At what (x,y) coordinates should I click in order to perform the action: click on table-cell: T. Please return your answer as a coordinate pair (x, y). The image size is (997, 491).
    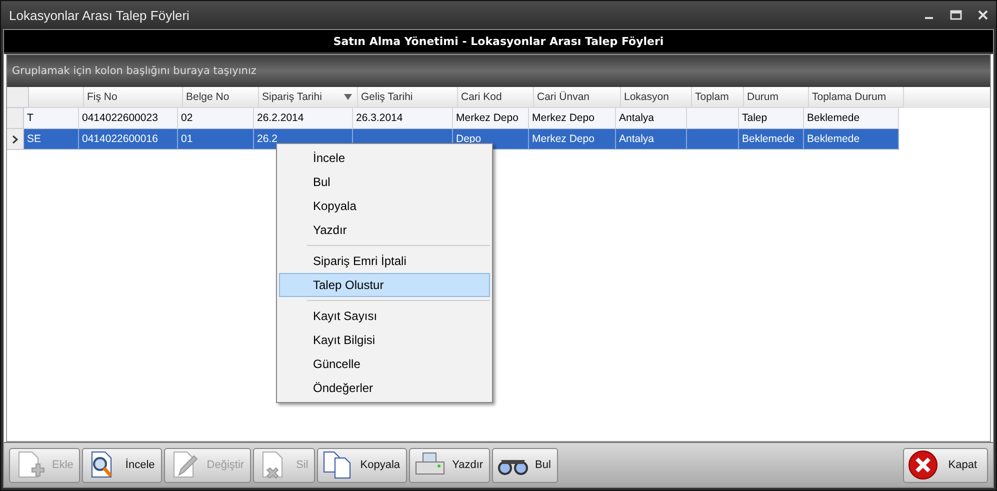
    Looking at the image, I should click on (51, 118).